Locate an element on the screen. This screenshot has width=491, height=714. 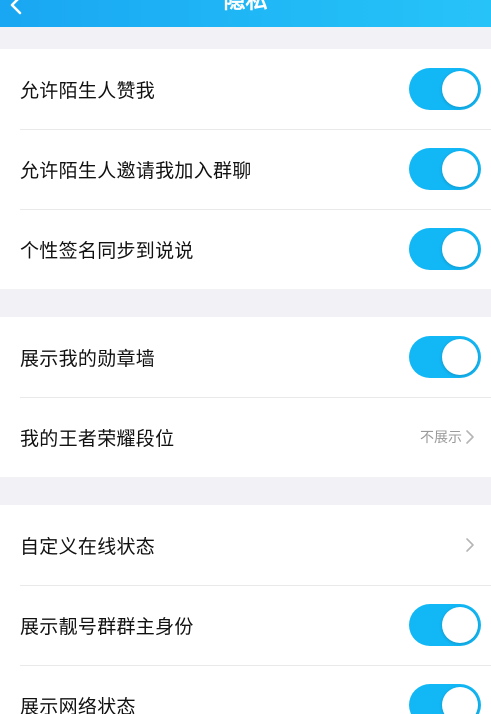
show-network-status-toggle is located at coordinates (445, 699).